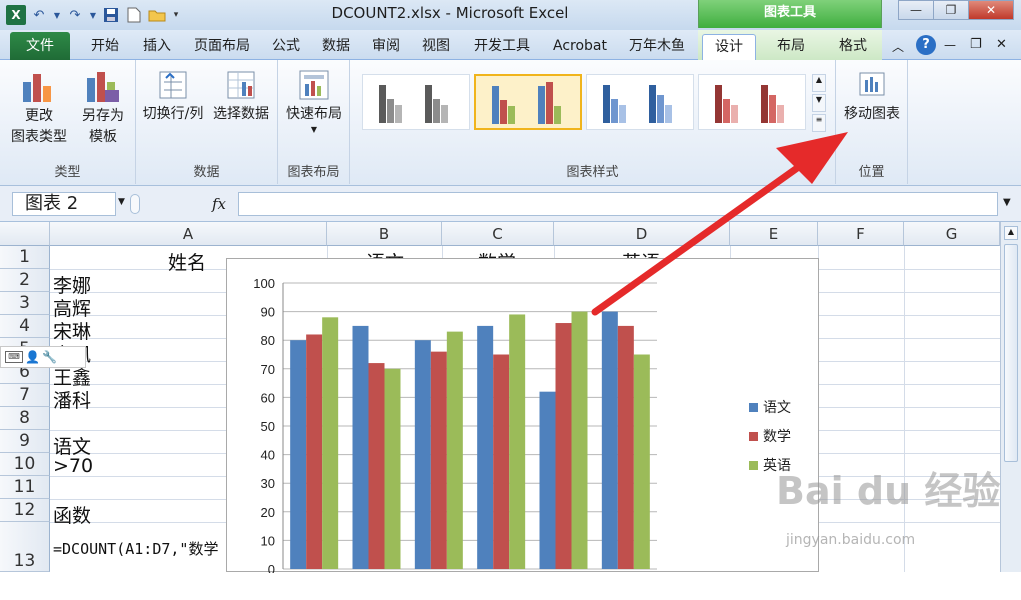  Describe the element at coordinates (951, 10) in the screenshot. I see `restore-button: ❐` at that location.